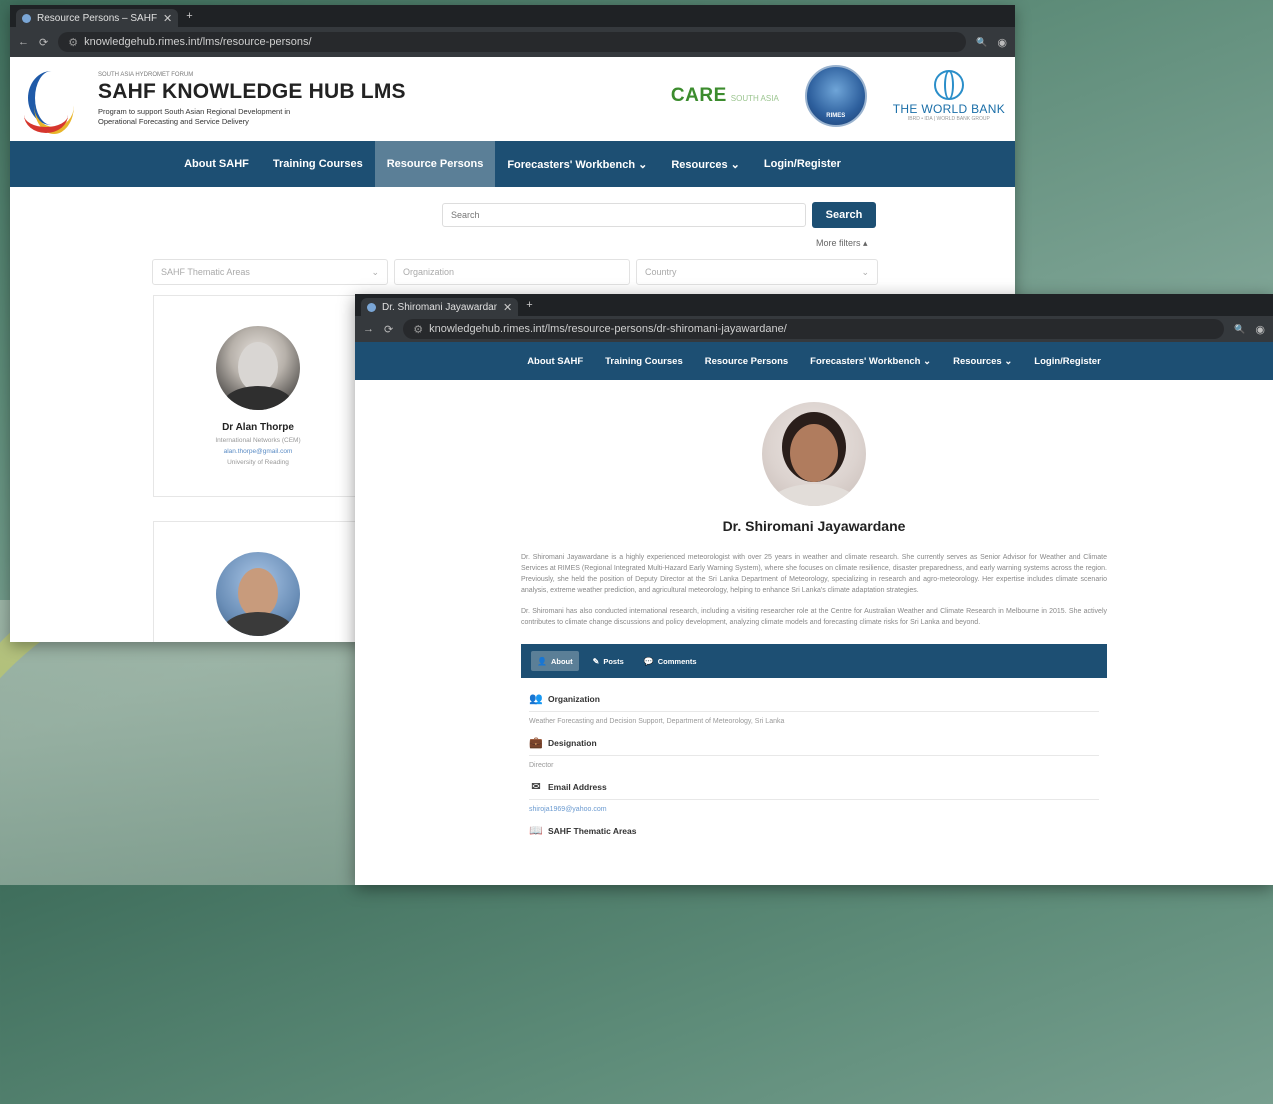  What do you see at coordinates (561, 661) in the screenshot?
I see `tab-about-label: About` at bounding box center [561, 661].